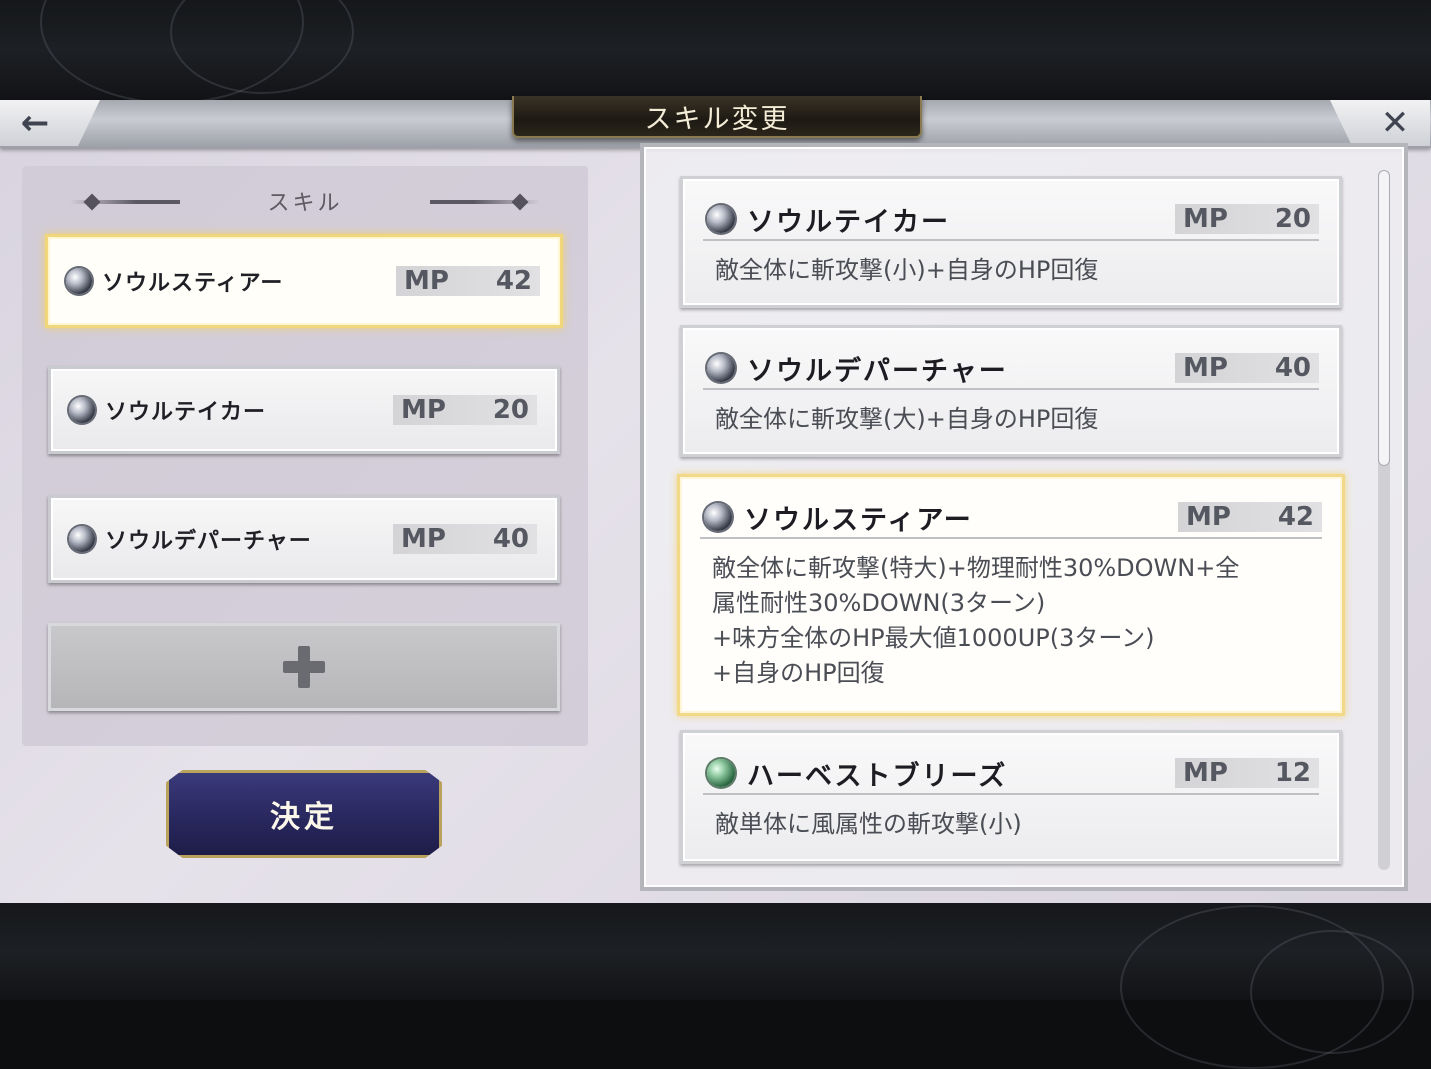 This screenshot has height=1069, width=1431. I want to click on skill-card: ソウルテイカー MP 20 敵全体に斬攻撃(小)+自身のHP回復, so click(1011, 242).